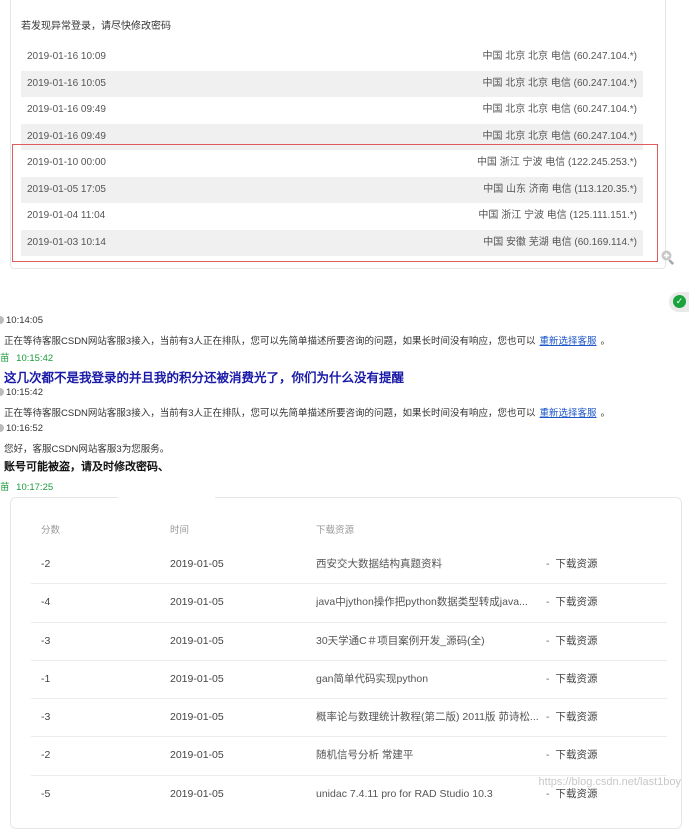  I want to click on user-message: 这几次都不是我登录的并且我的积分还被消费光了，你们为什么没有提醒, so click(204, 378).